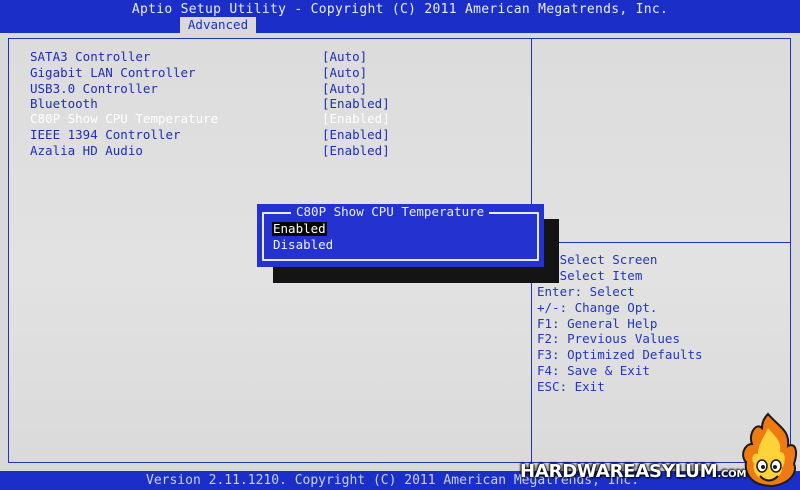 The width and height of the screenshot is (800, 490). Describe the element at coordinates (608, 338) in the screenshot. I see `help-f2: F2: Previous Values` at that location.